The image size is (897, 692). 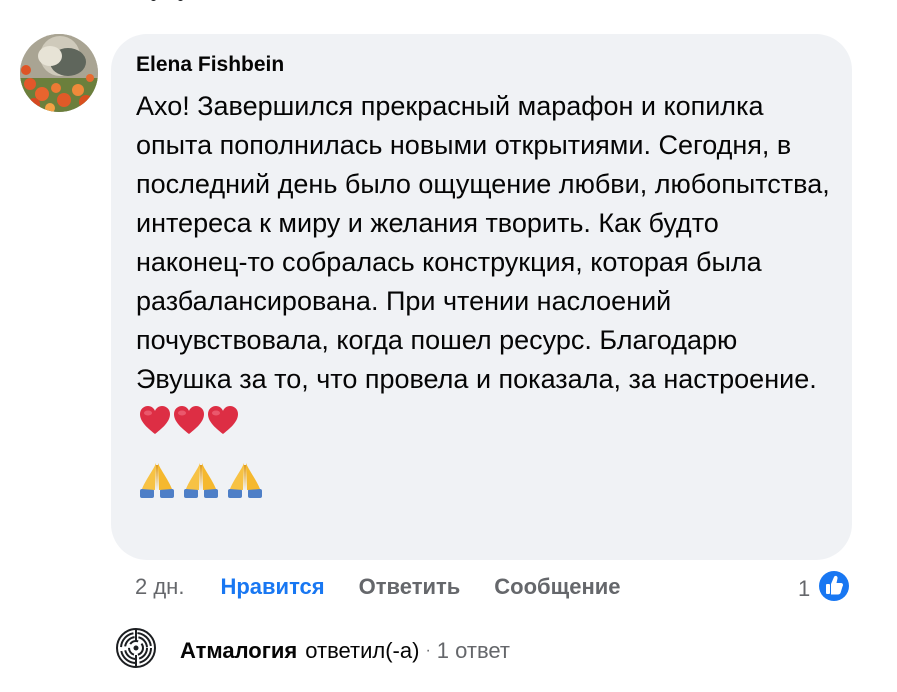 What do you see at coordinates (834, 589) in the screenshot?
I see `thumbs-up-icon` at bounding box center [834, 589].